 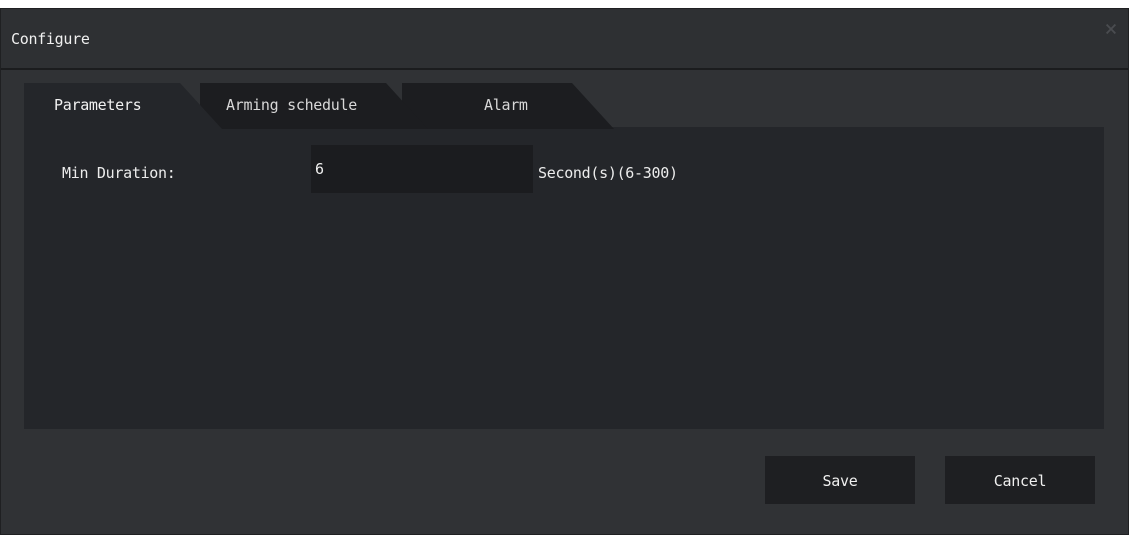 I want to click on close-icon: ×, so click(x=1111, y=30).